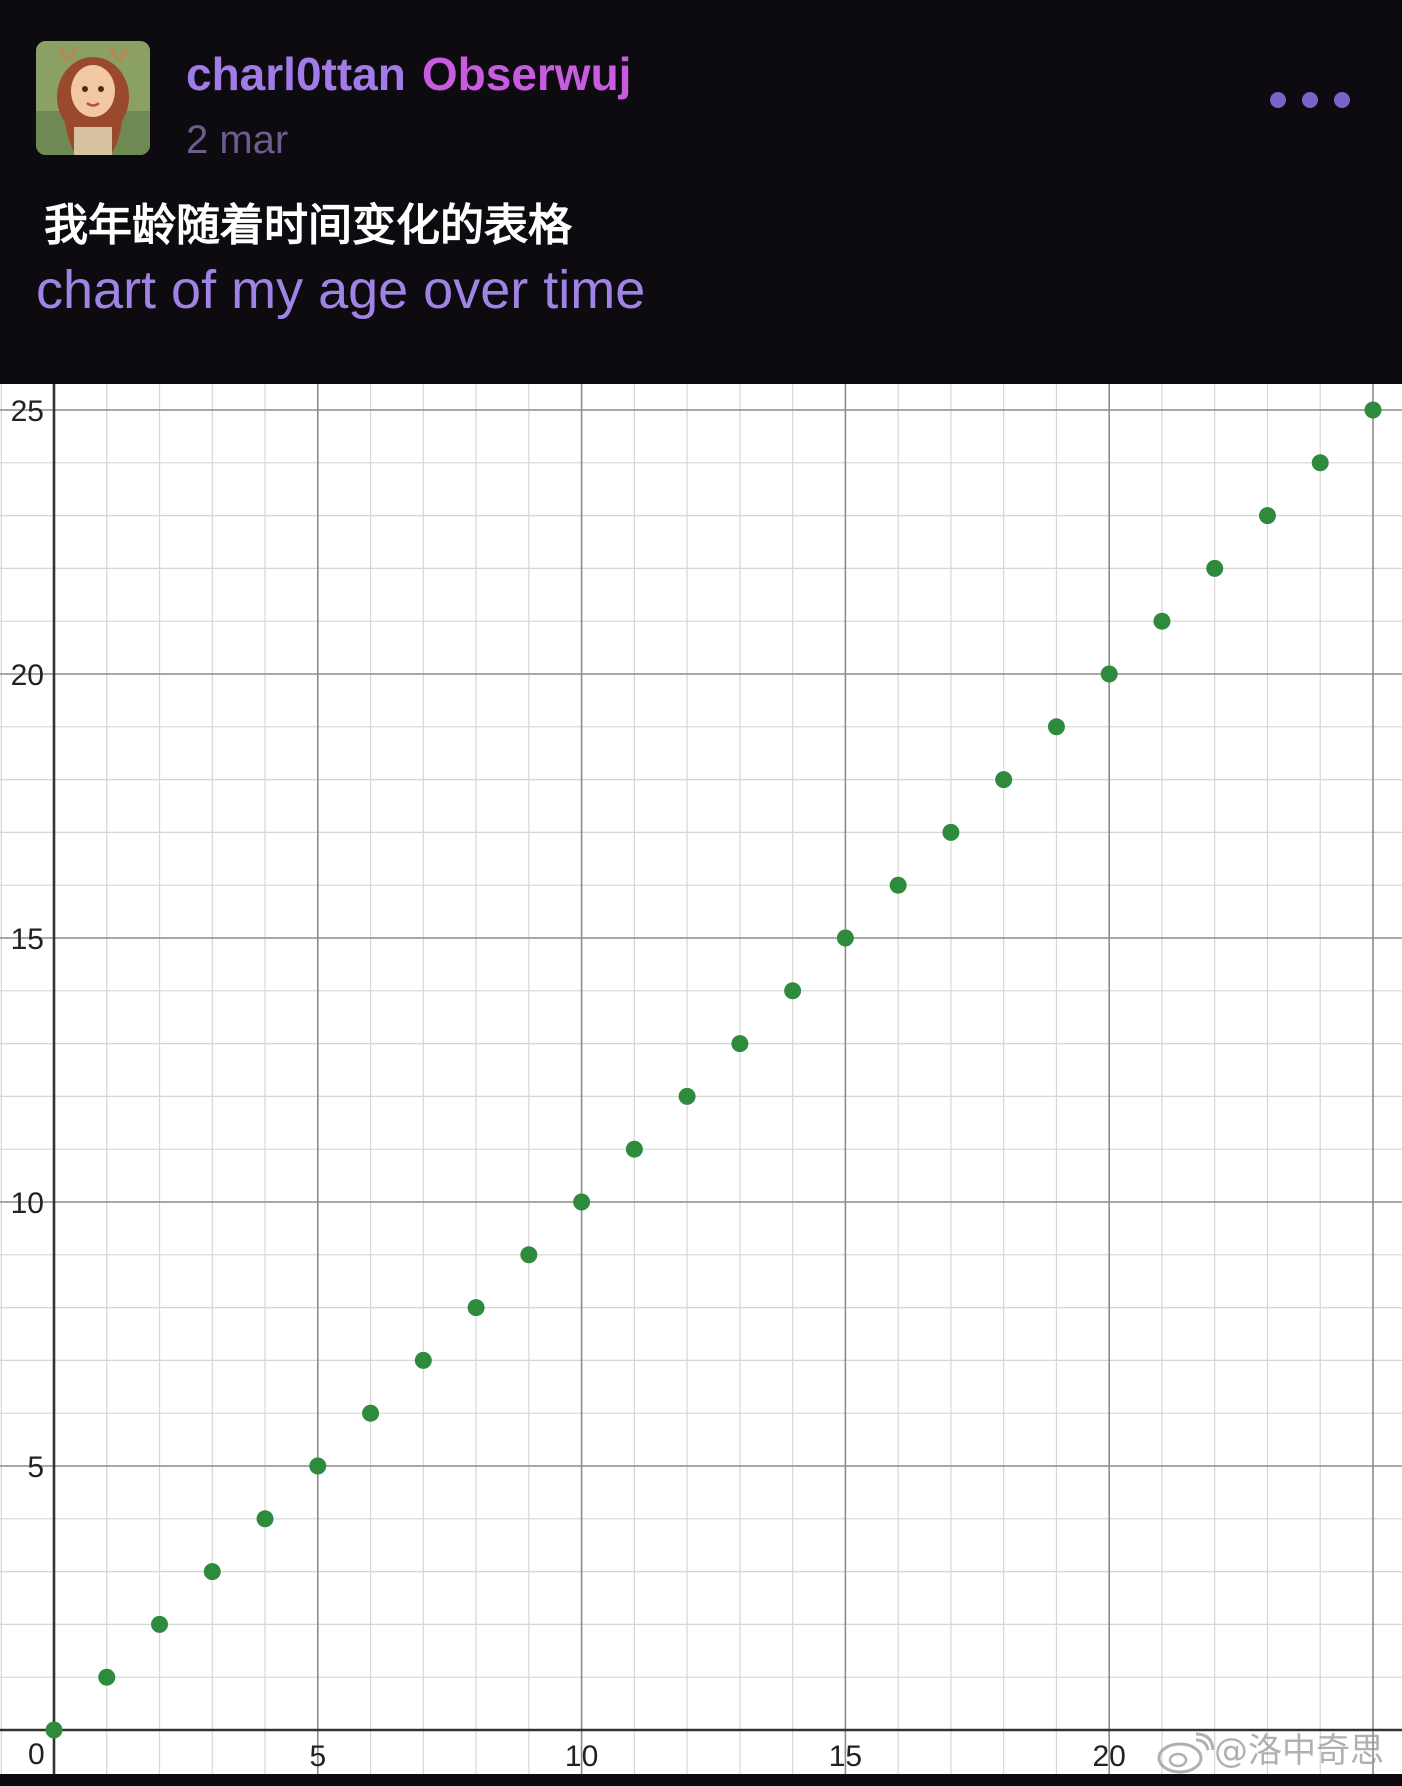 This screenshot has height=1786, width=1402. I want to click on author-line: charl0ttan Obserwuj, so click(408, 74).